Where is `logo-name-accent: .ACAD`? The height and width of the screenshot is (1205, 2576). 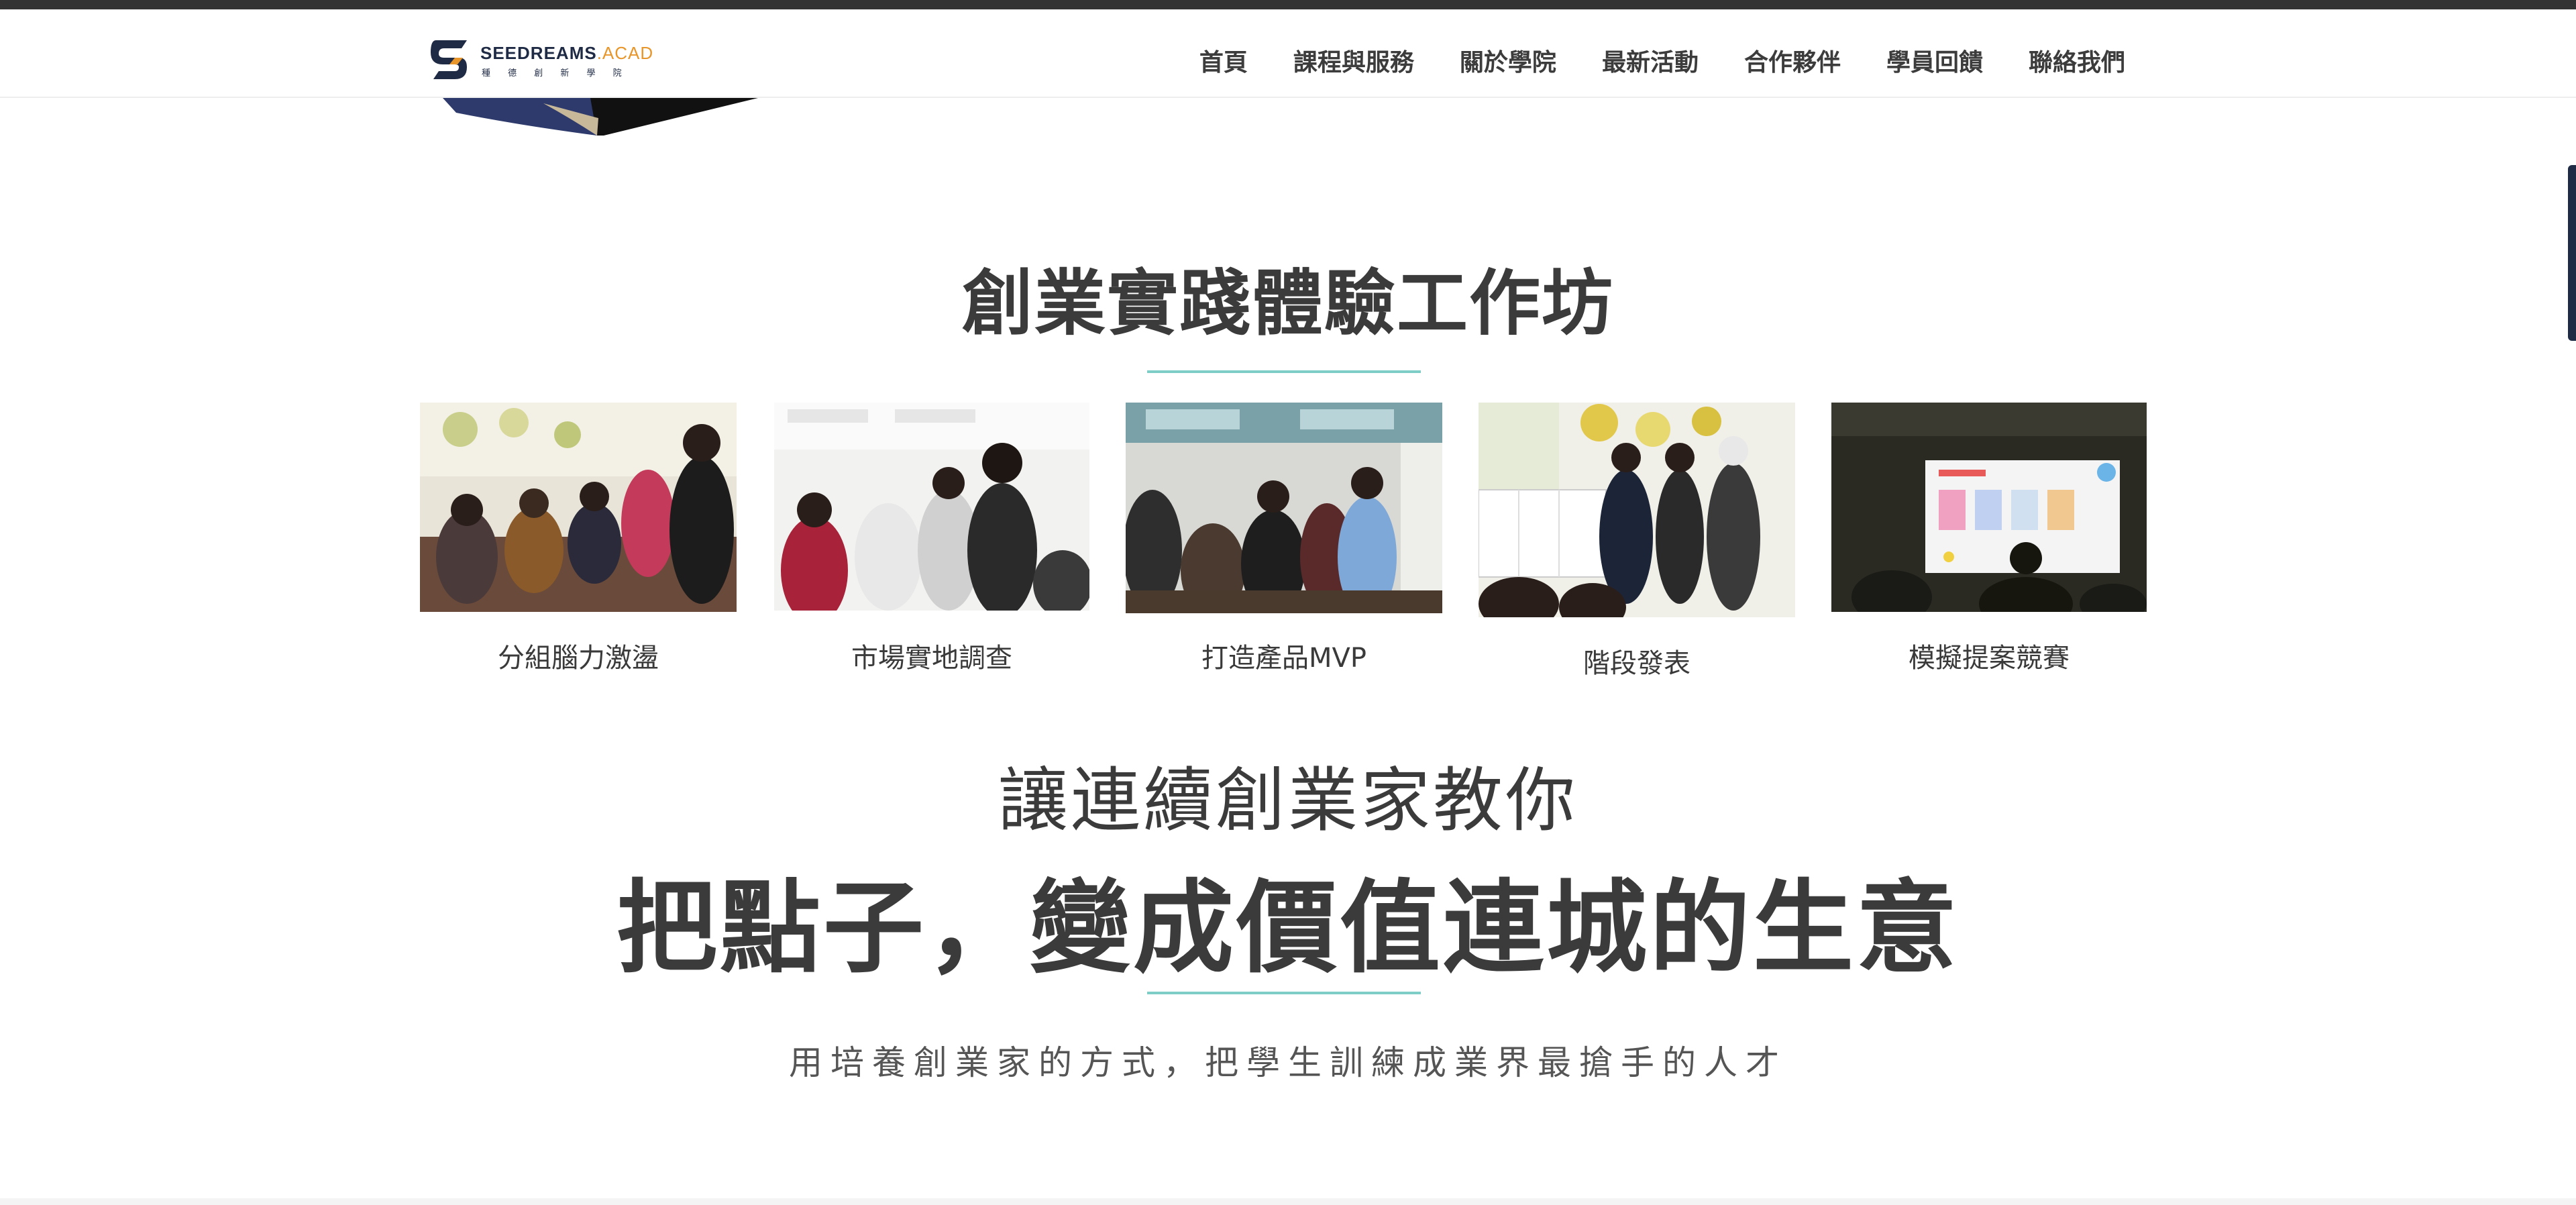 logo-name-accent: .ACAD is located at coordinates (625, 53).